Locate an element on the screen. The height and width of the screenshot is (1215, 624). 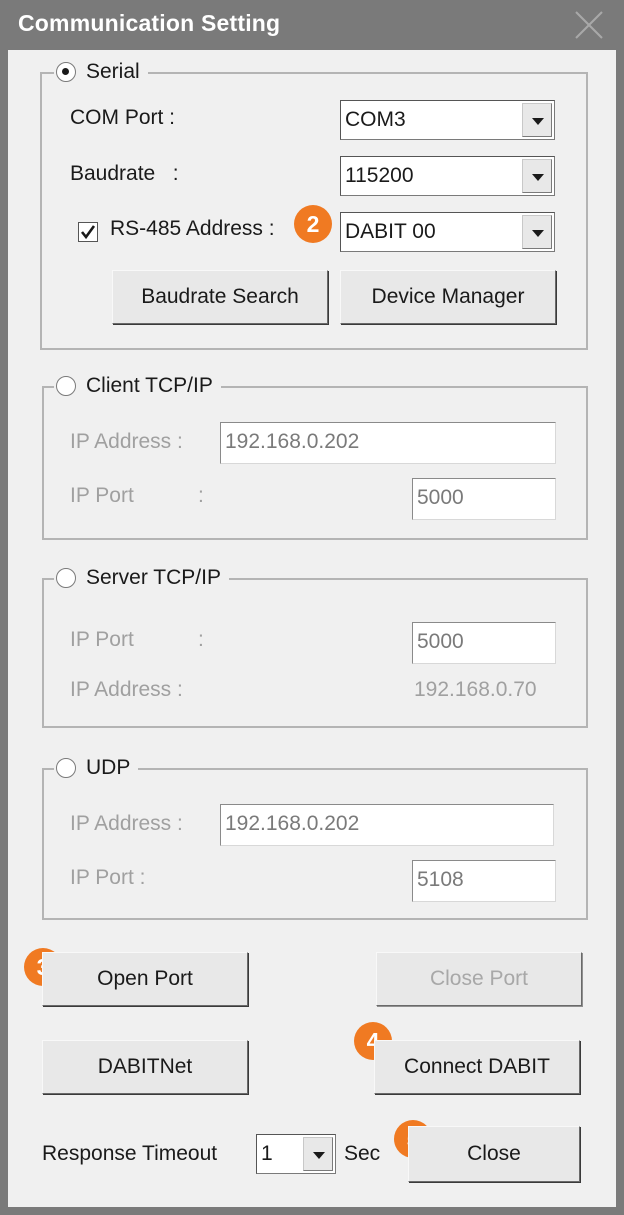
close-button: Close is located at coordinates (494, 1154).